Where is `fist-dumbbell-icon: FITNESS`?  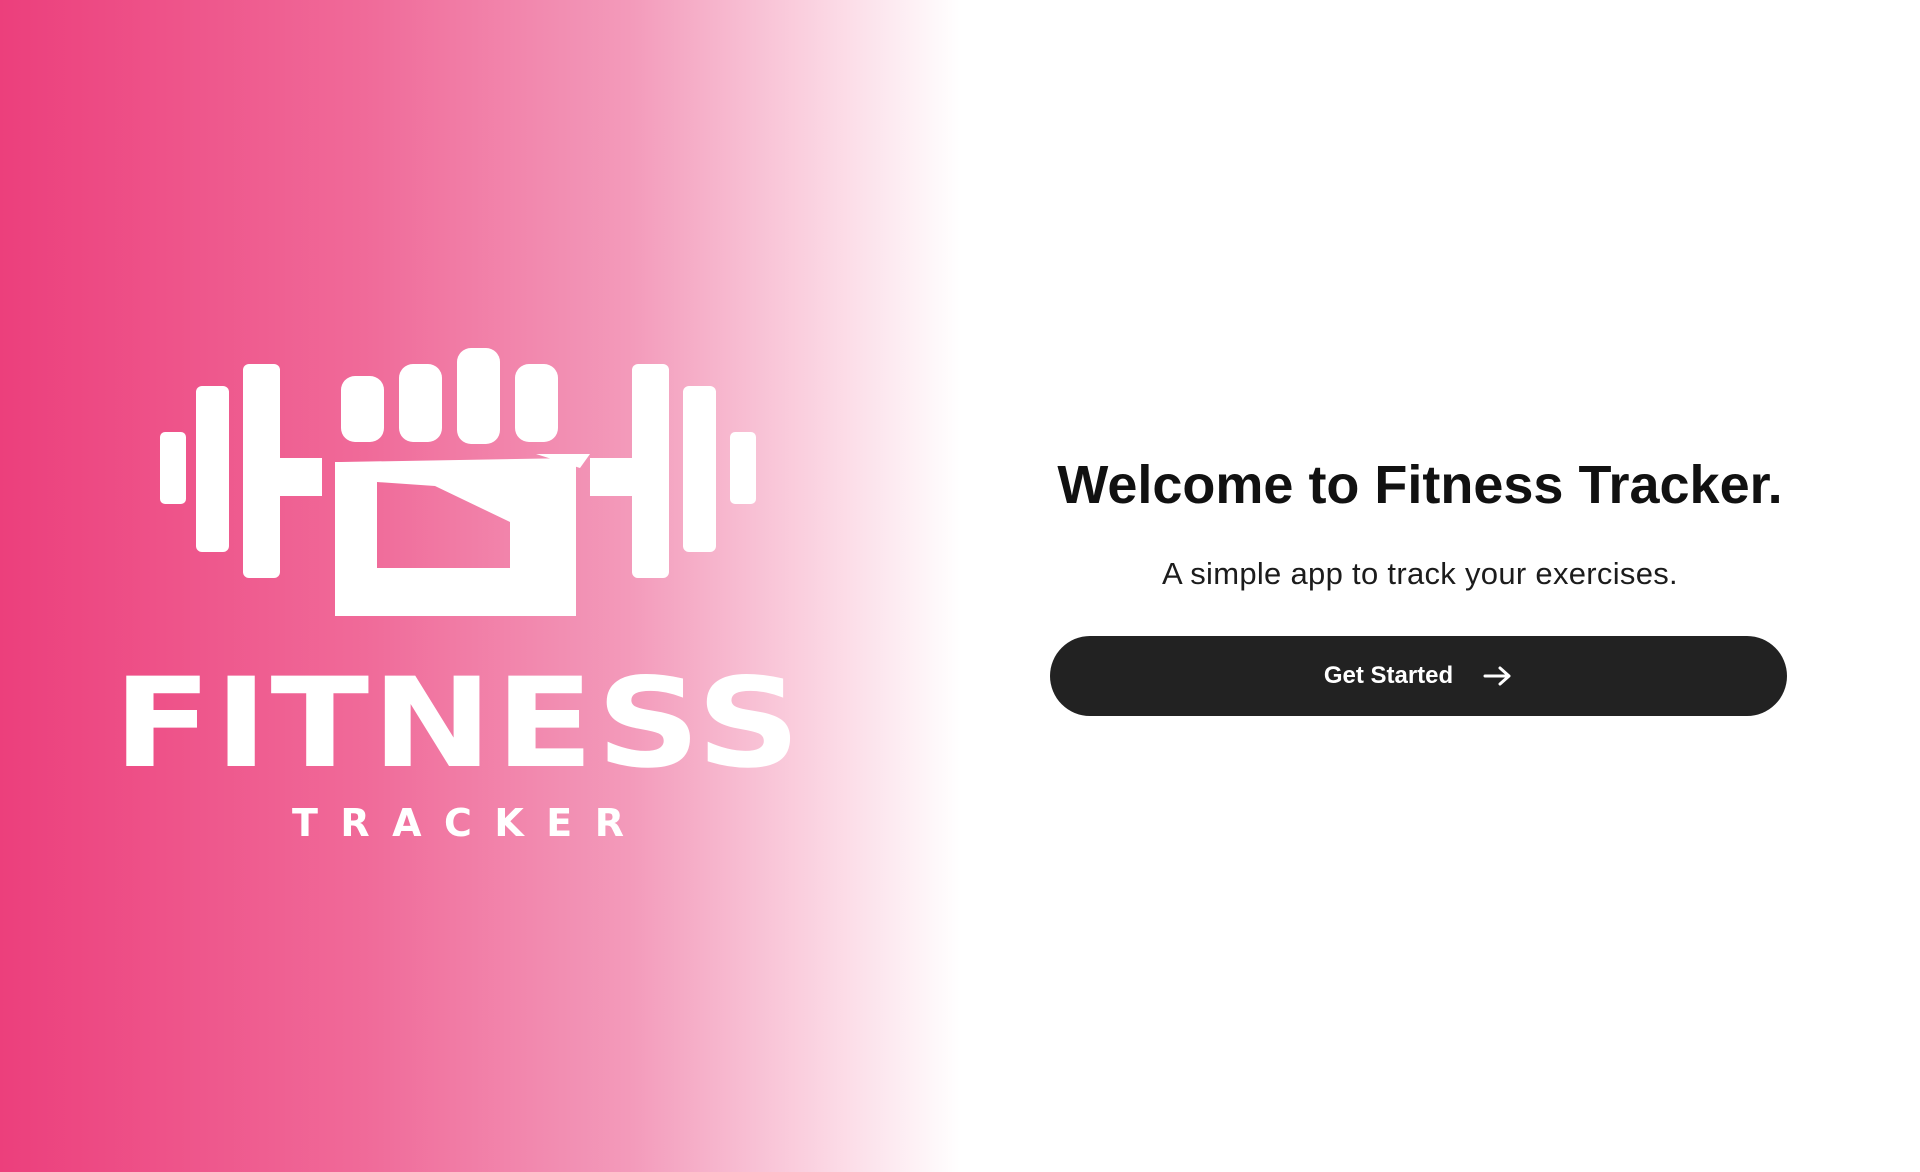
fist-dumbbell-icon: FITNESS is located at coordinates (456, 572).